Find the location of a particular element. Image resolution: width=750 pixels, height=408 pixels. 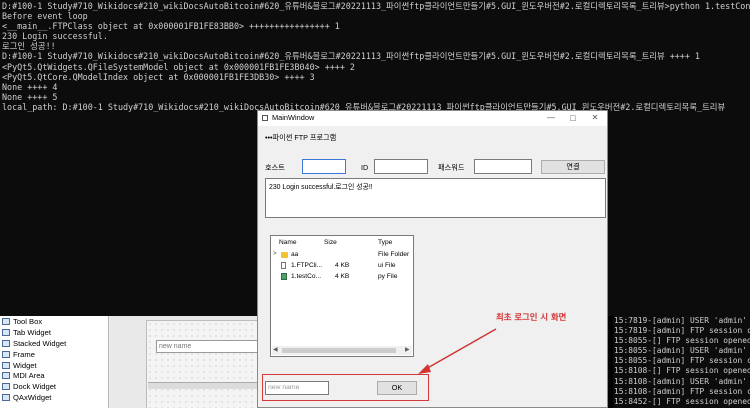

widget-box-item-label: QAxWidget is located at coordinates (32, 398).